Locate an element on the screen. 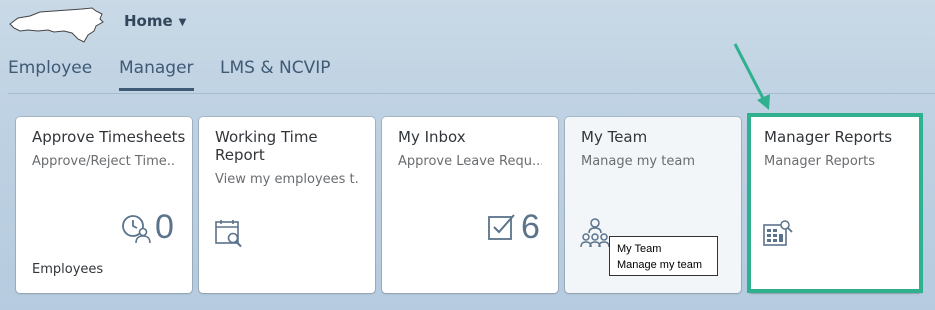 The height and width of the screenshot is (310, 935). tooltip-description: Manage my team is located at coordinates (659, 265).